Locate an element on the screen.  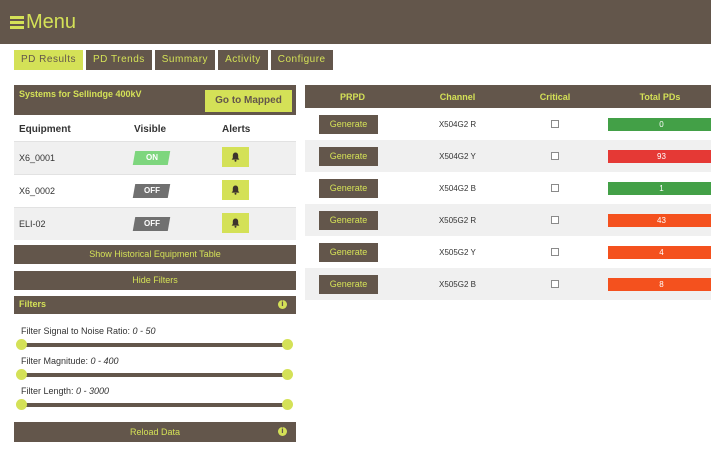
channel-cell: X505G2 R is located at coordinates (457, 220).